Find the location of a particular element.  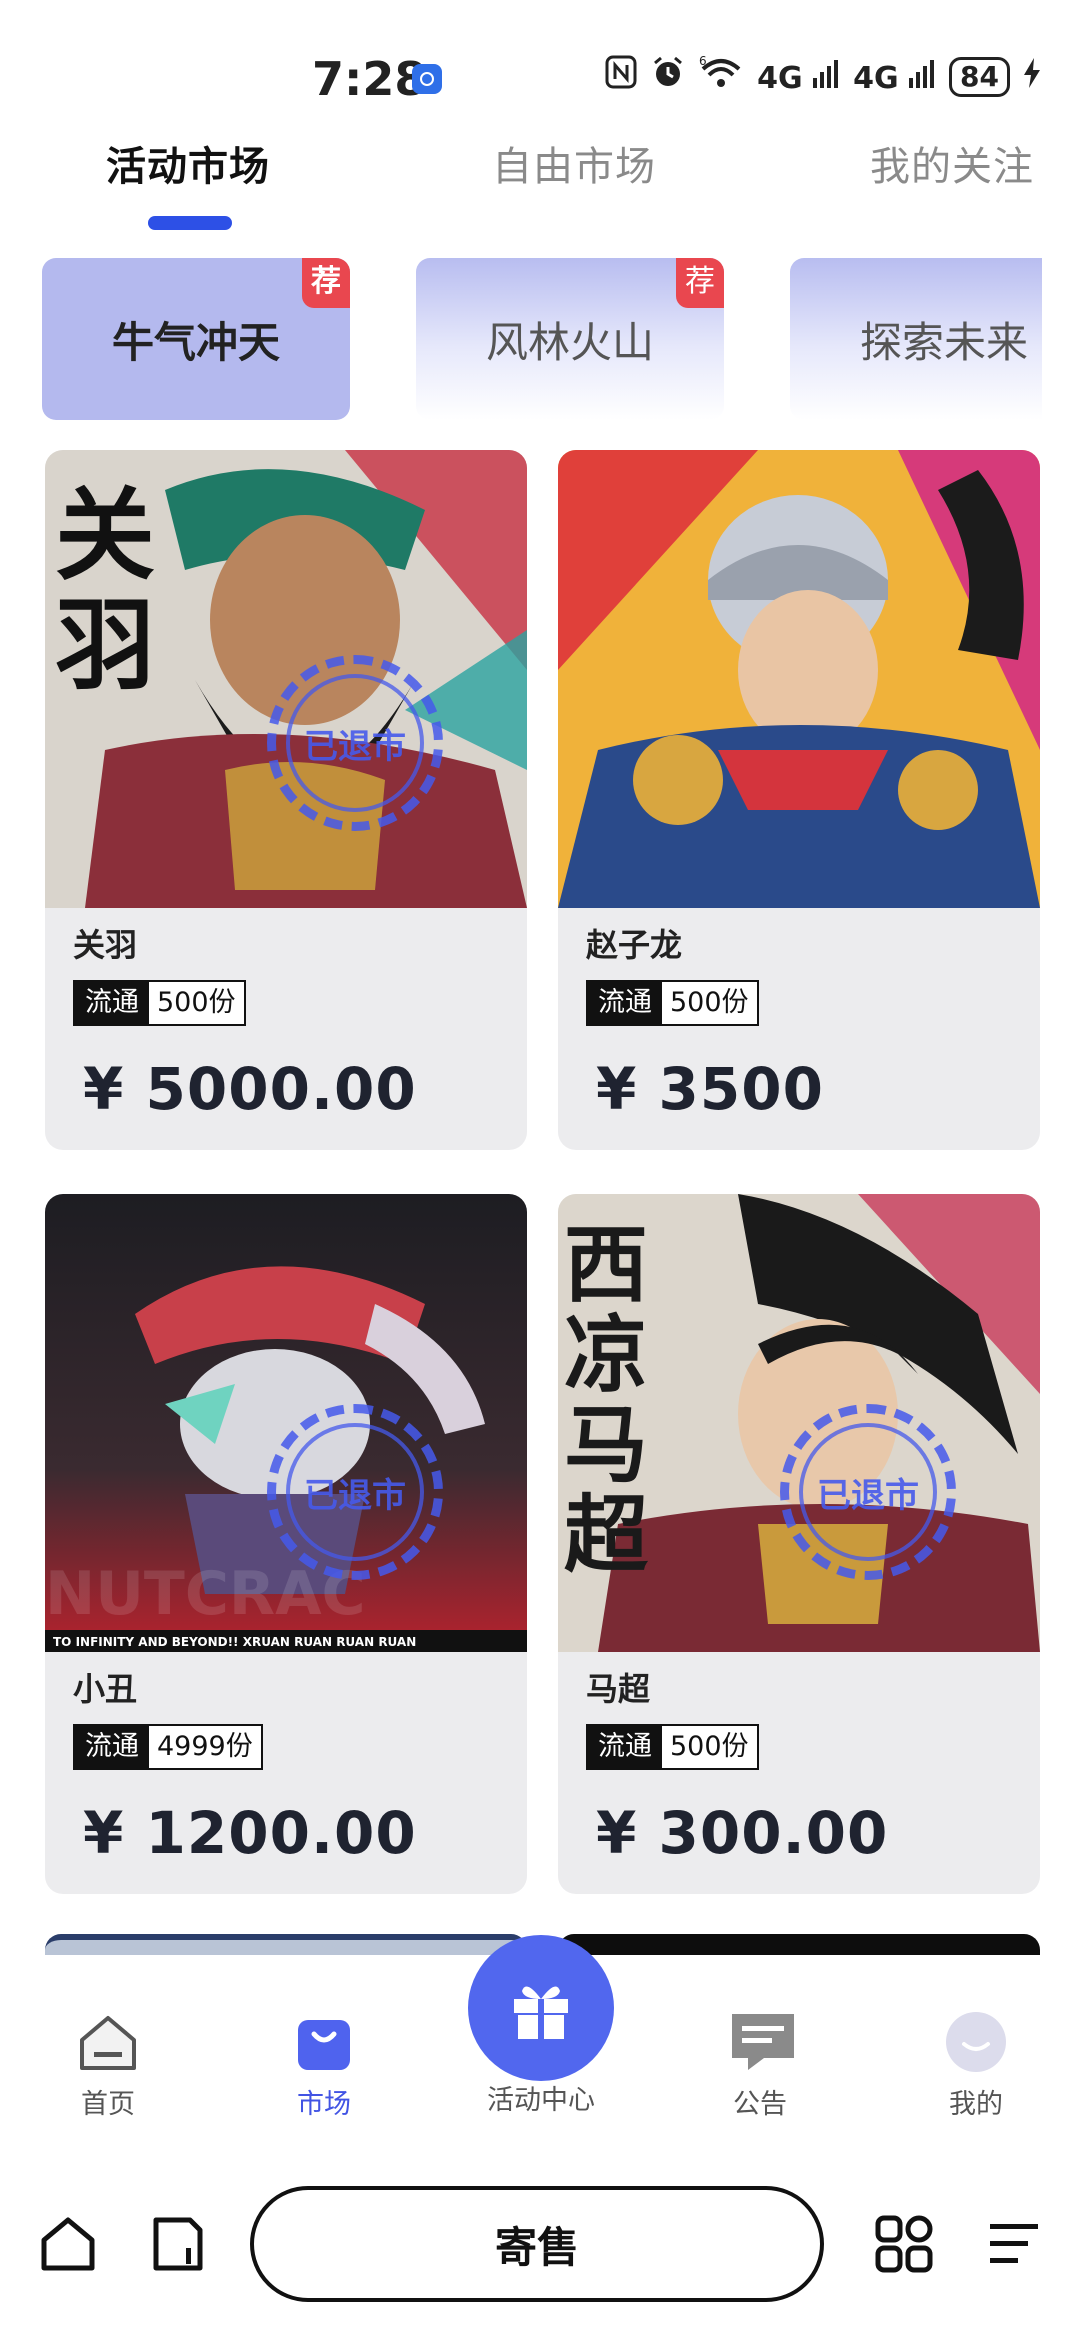

tabs-switcher-icon is located at coordinates (178, 2246).